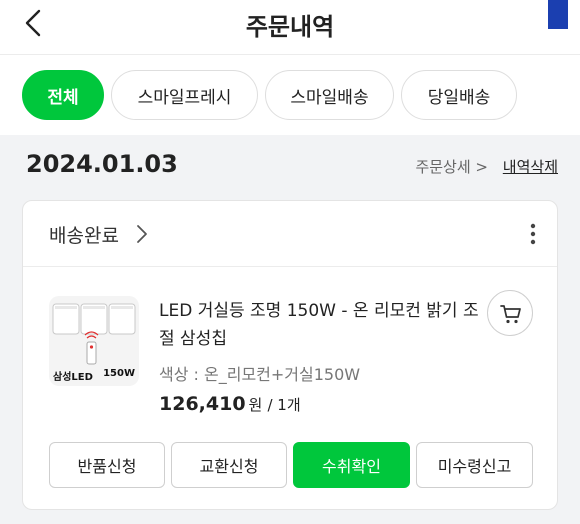  Describe the element at coordinates (474, 465) in the screenshot. I see `report-not-received-button: 미수령신고` at that location.